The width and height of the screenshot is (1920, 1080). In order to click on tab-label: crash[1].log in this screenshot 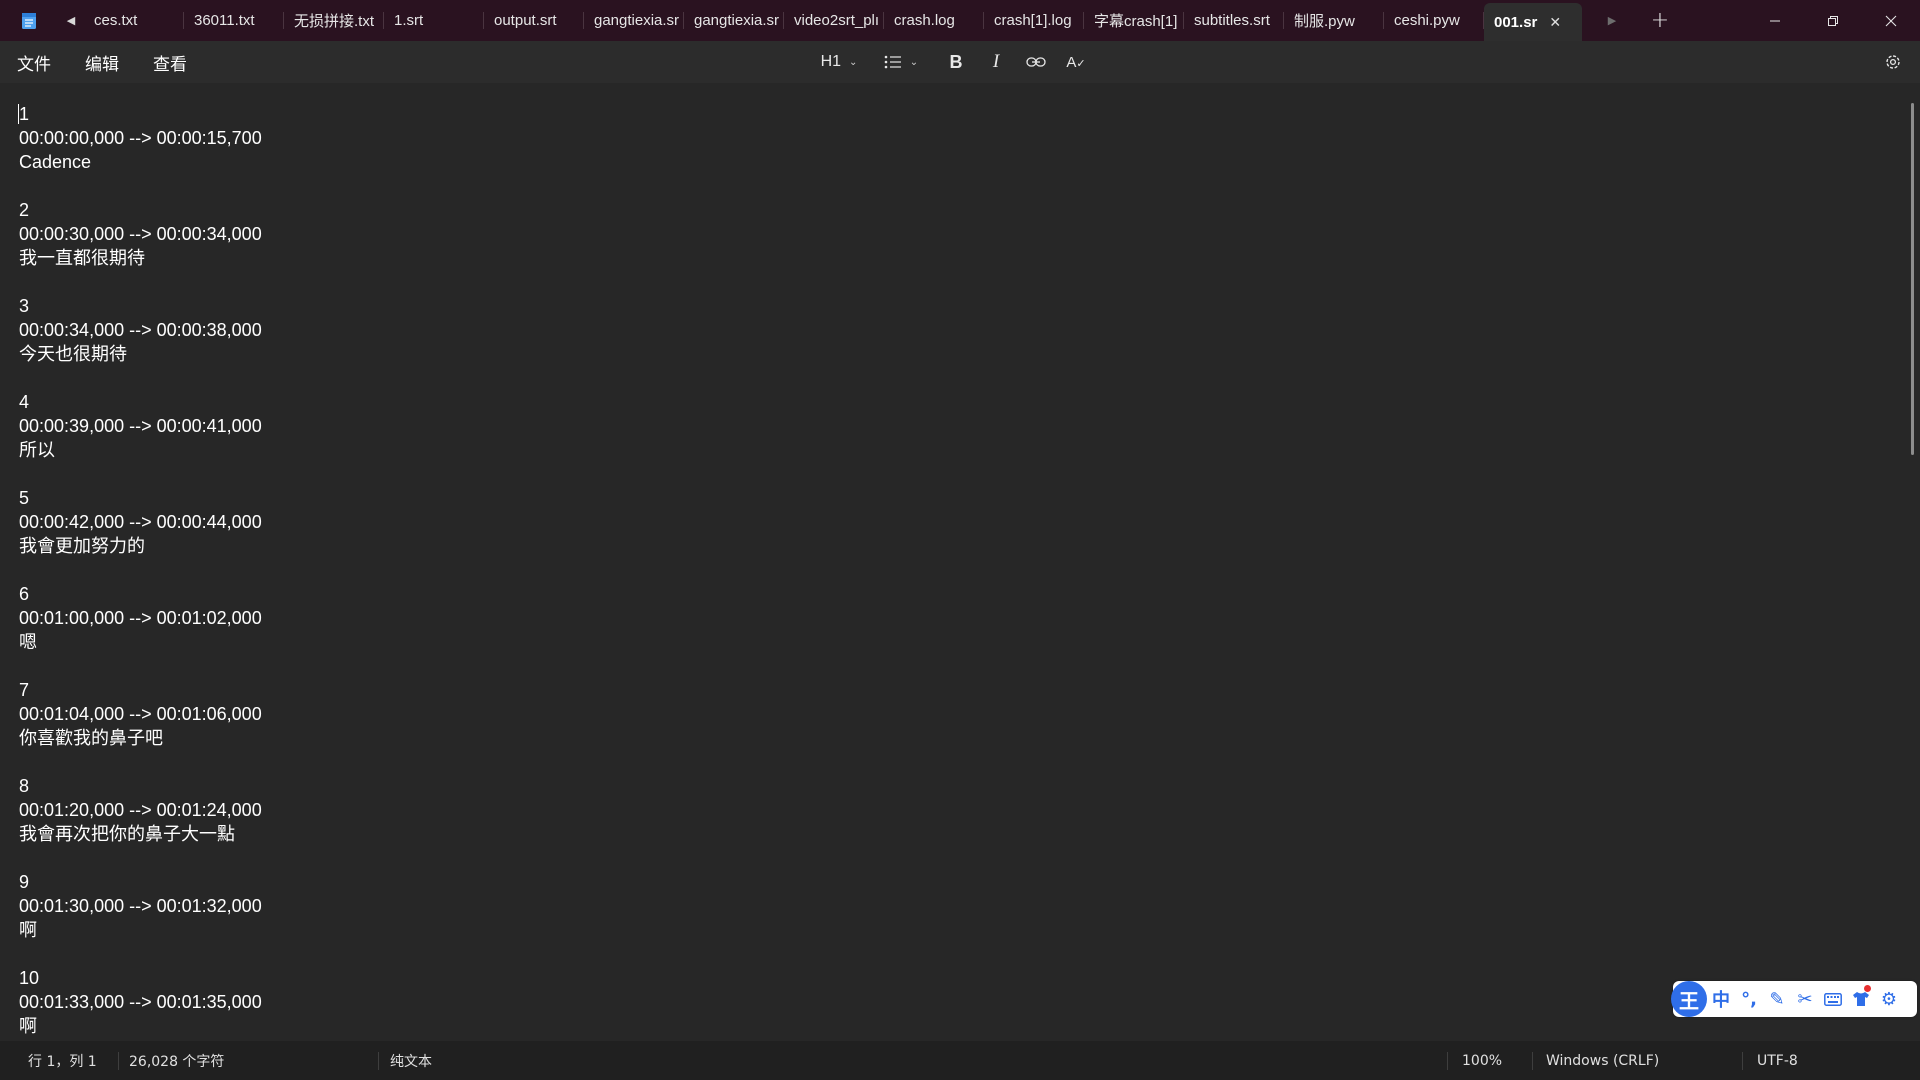, I will do `click(1033, 20)`.